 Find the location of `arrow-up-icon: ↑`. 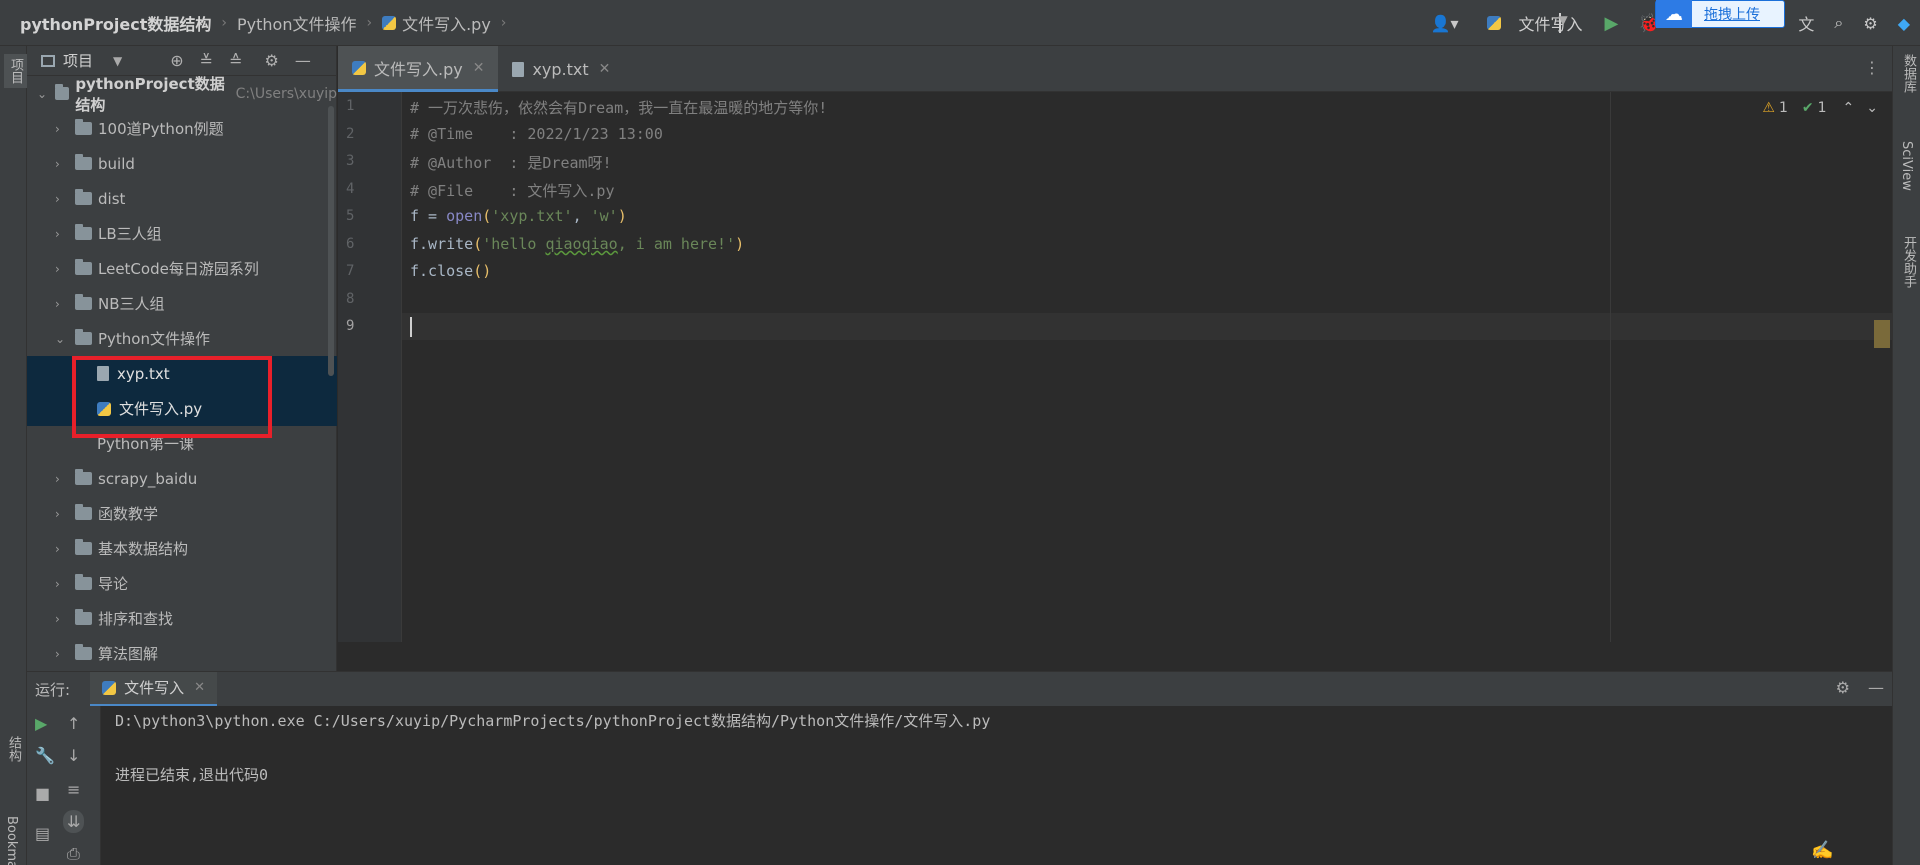

arrow-up-icon: ↑ is located at coordinates (73, 723).